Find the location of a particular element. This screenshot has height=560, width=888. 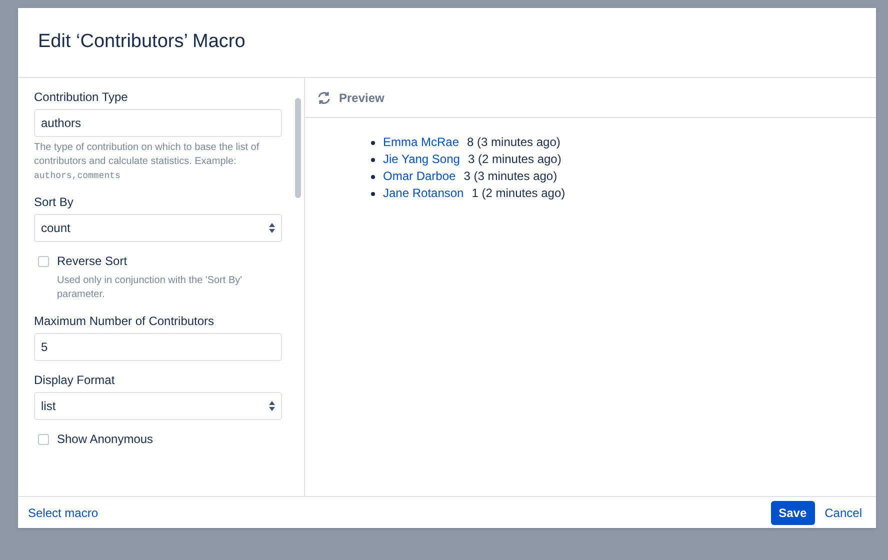

preview-heading: Preview is located at coordinates (361, 98).